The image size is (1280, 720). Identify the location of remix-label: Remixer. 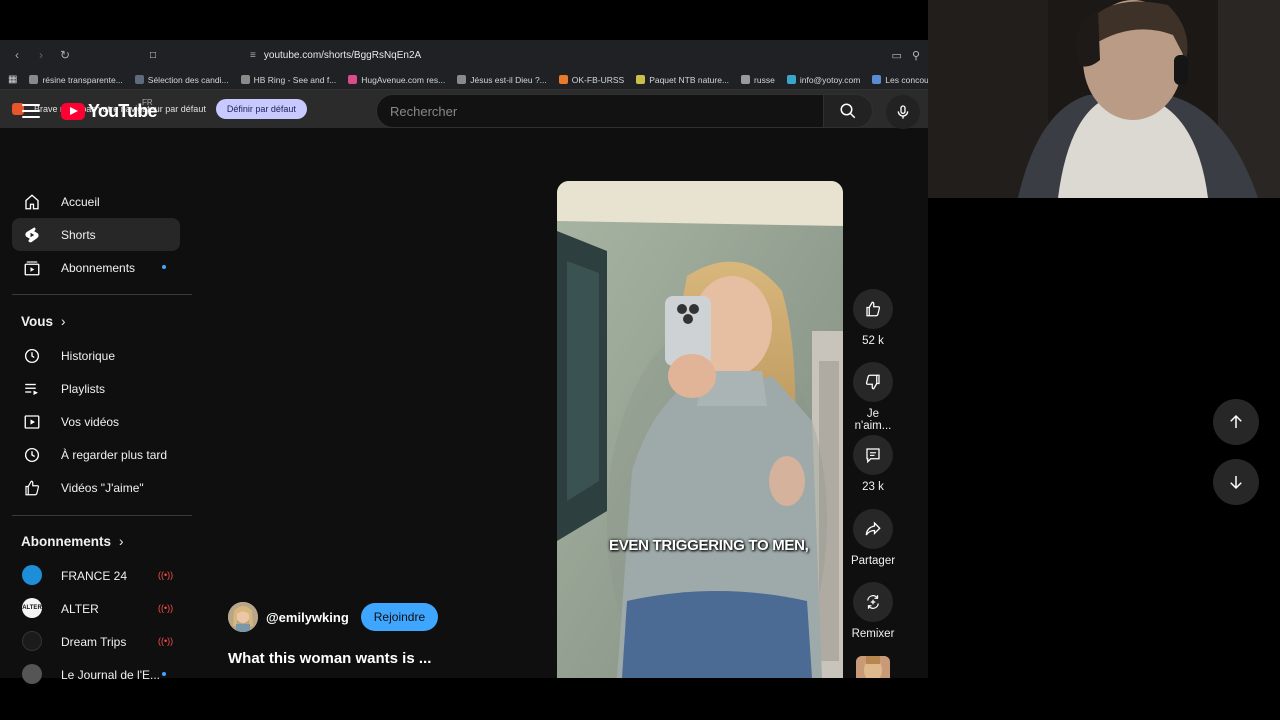
(873, 634).